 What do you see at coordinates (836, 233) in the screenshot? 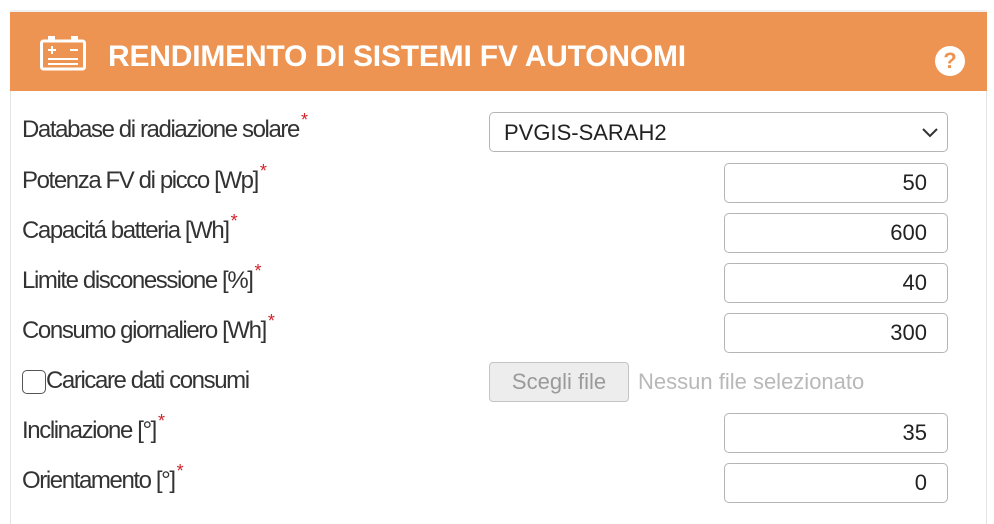
I see `battery-capacity-input` at bounding box center [836, 233].